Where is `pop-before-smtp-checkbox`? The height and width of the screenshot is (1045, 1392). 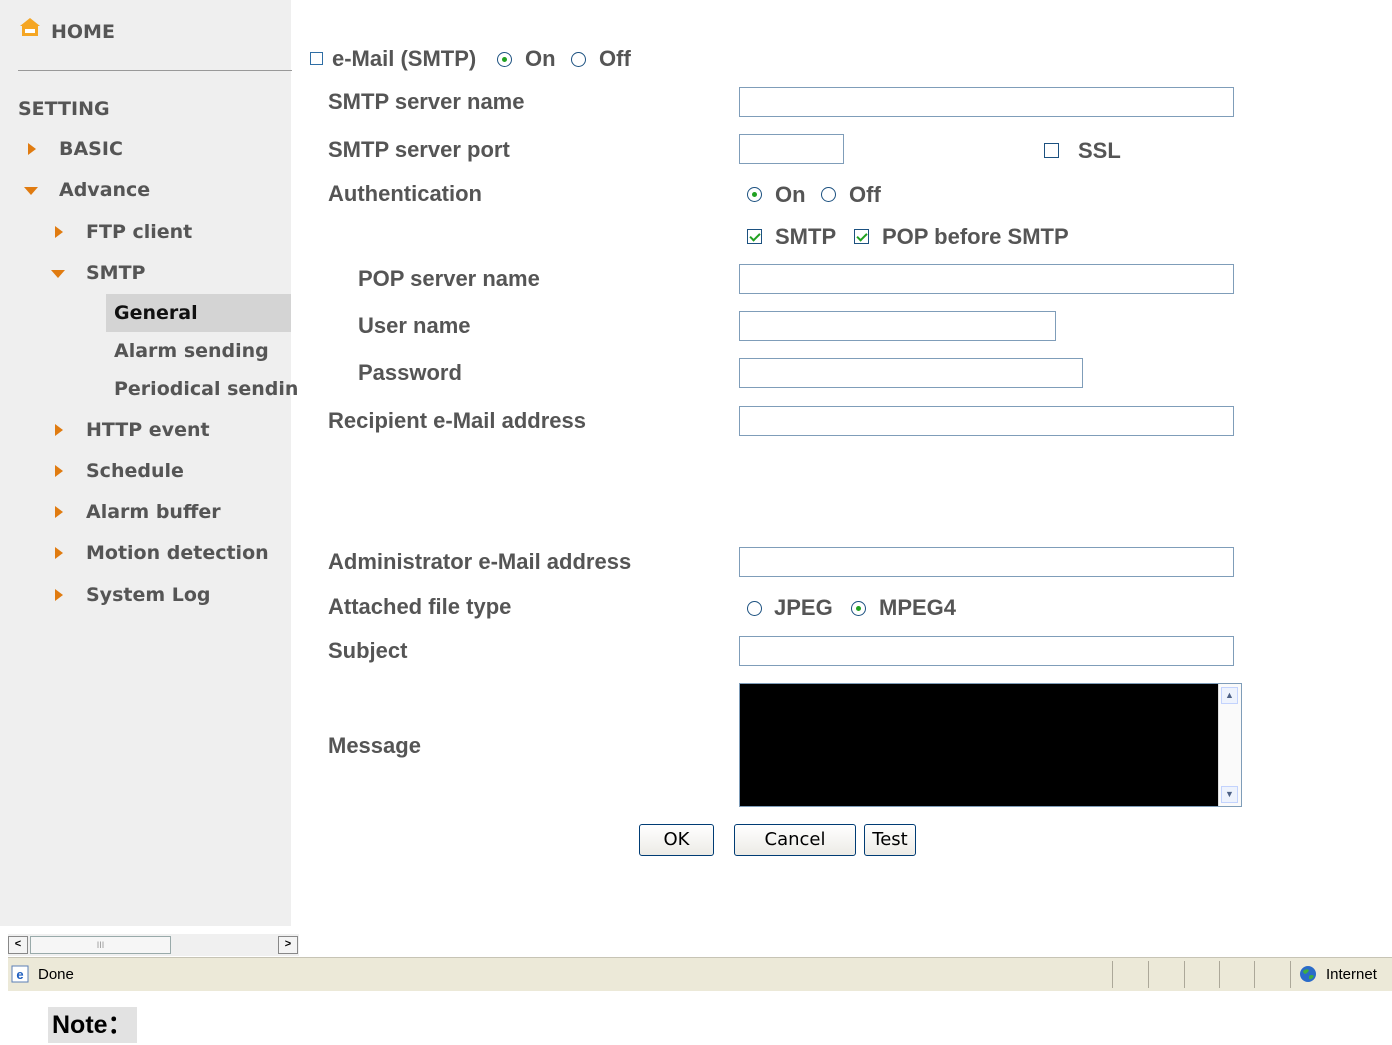
pop-before-smtp-checkbox is located at coordinates (861, 236).